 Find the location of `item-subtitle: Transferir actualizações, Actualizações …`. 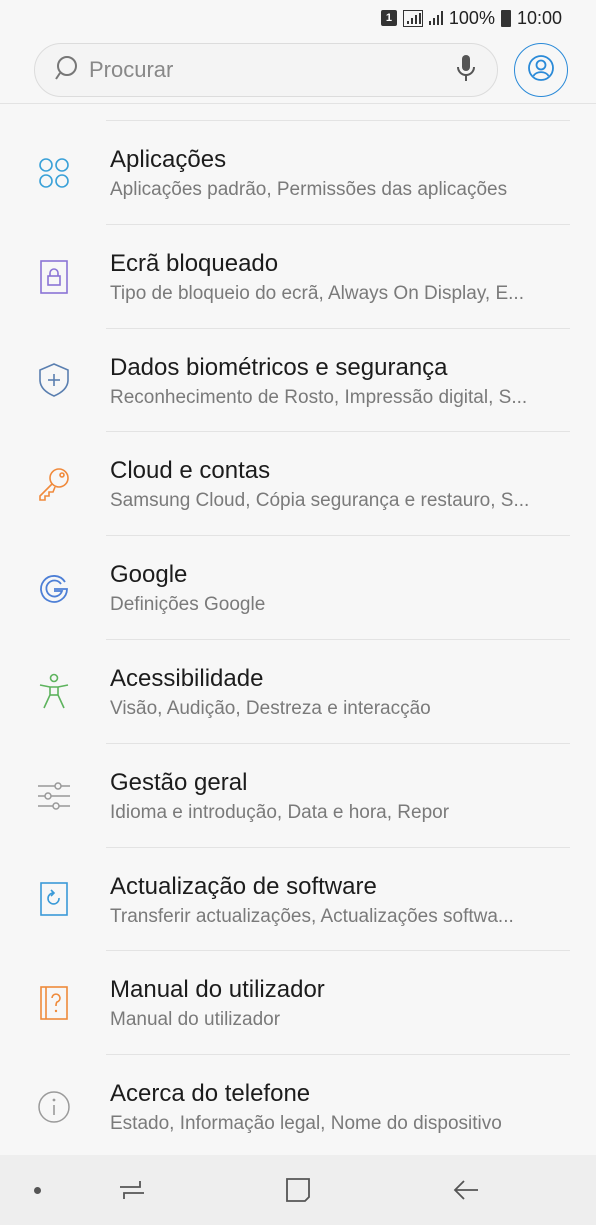

item-subtitle: Transferir actualizações, Actualizações … is located at coordinates (312, 916).